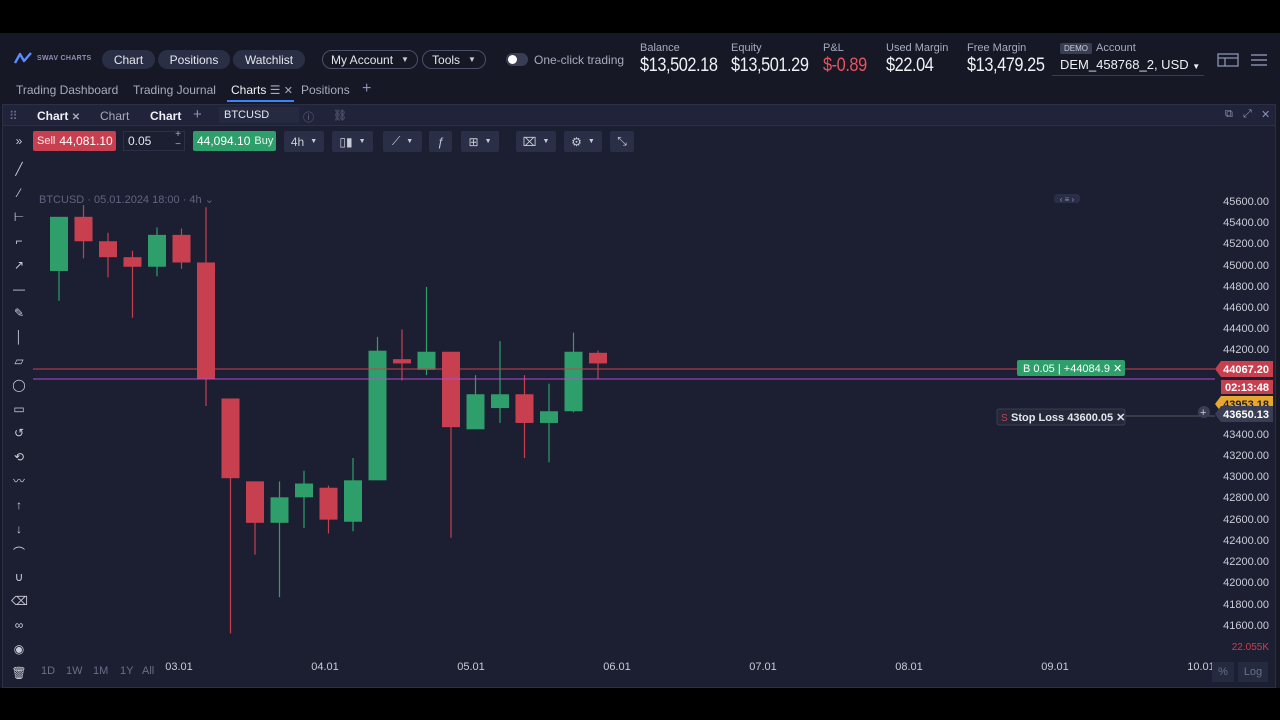 The image size is (1280, 720). What do you see at coordinates (1246, 626) in the screenshot?
I see `price-tick-label: 41600.00` at bounding box center [1246, 626].